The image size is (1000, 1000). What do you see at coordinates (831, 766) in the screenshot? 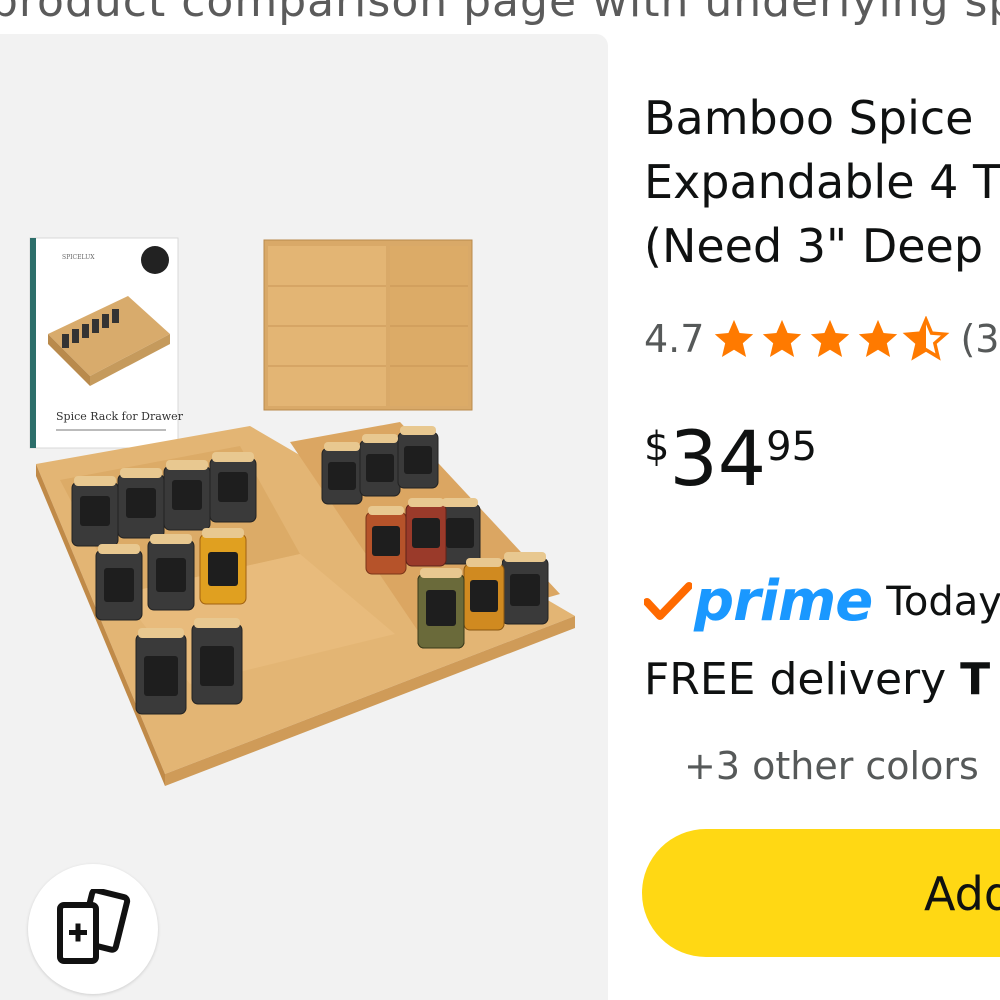
I see `other-colors-link: +3 other colors` at bounding box center [831, 766].